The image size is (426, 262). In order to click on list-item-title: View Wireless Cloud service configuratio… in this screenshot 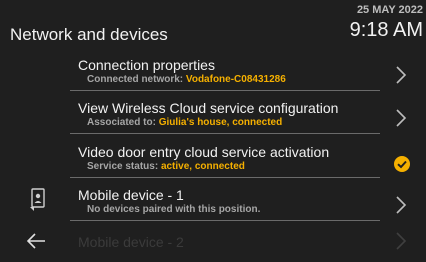, I will do `click(208, 108)`.